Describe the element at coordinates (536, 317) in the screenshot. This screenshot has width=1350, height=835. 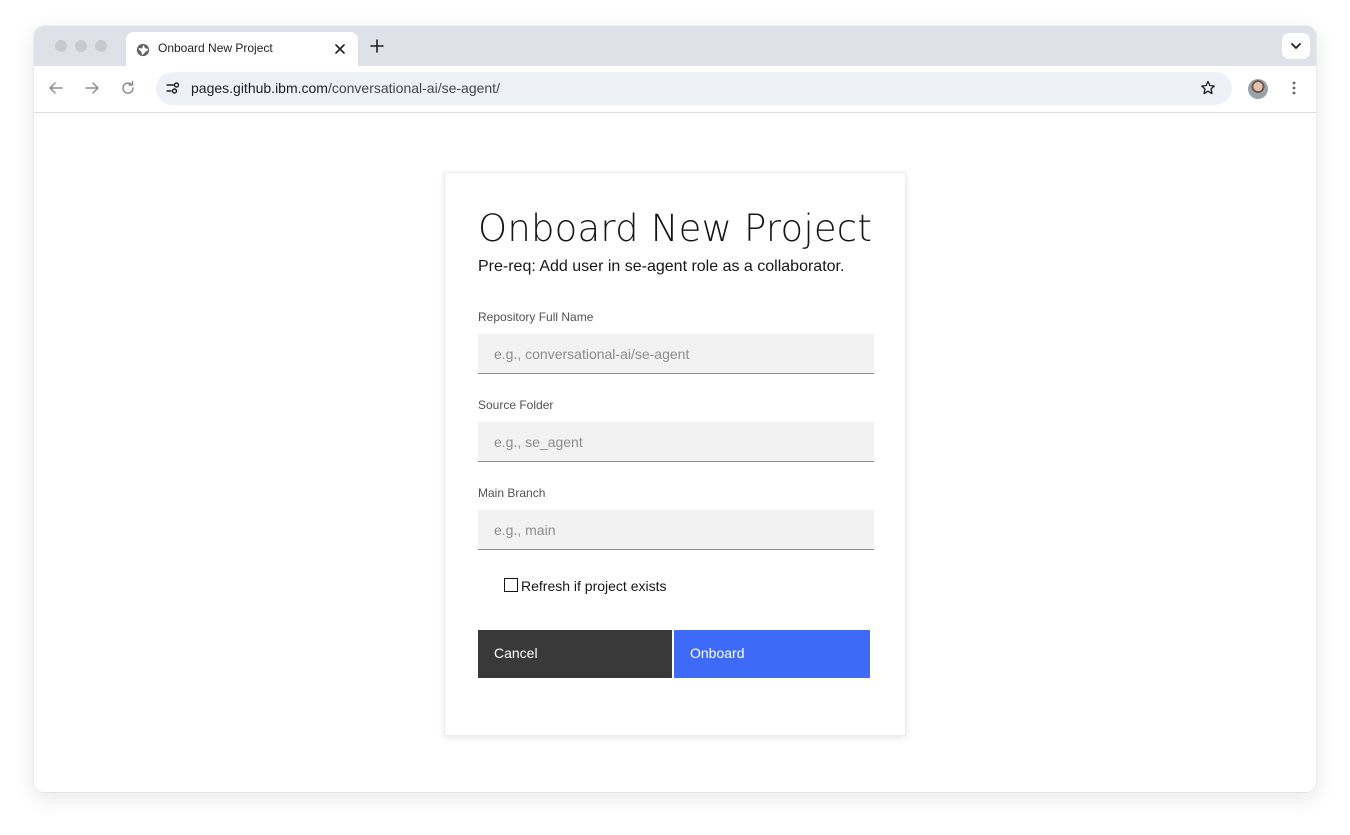
I see `repo-name-label: Repository Full Name` at that location.